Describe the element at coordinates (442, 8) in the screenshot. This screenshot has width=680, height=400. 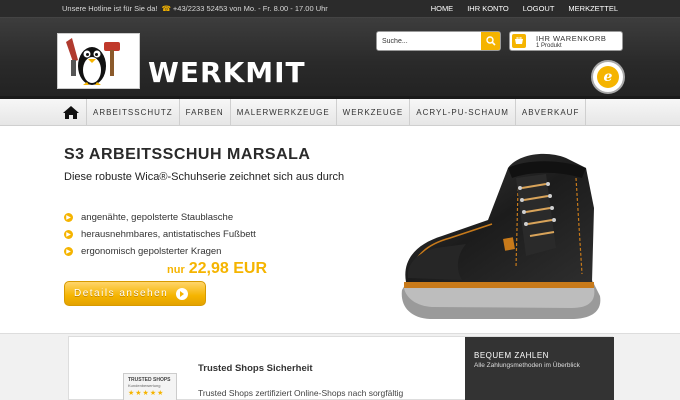
I see `top-link-home: HOME` at that location.